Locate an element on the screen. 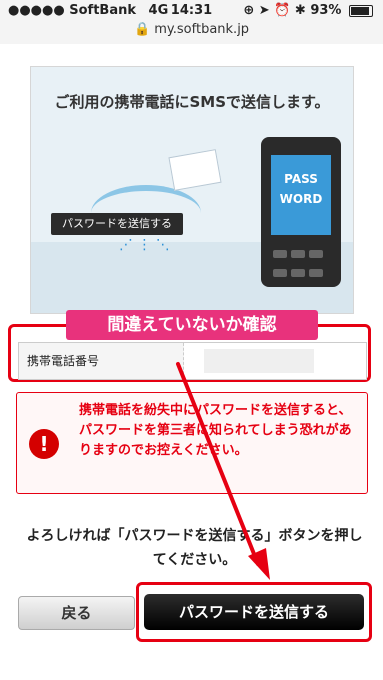 This screenshot has width=383, height=680. phone-screen-text-1: PASS is located at coordinates (301, 179).